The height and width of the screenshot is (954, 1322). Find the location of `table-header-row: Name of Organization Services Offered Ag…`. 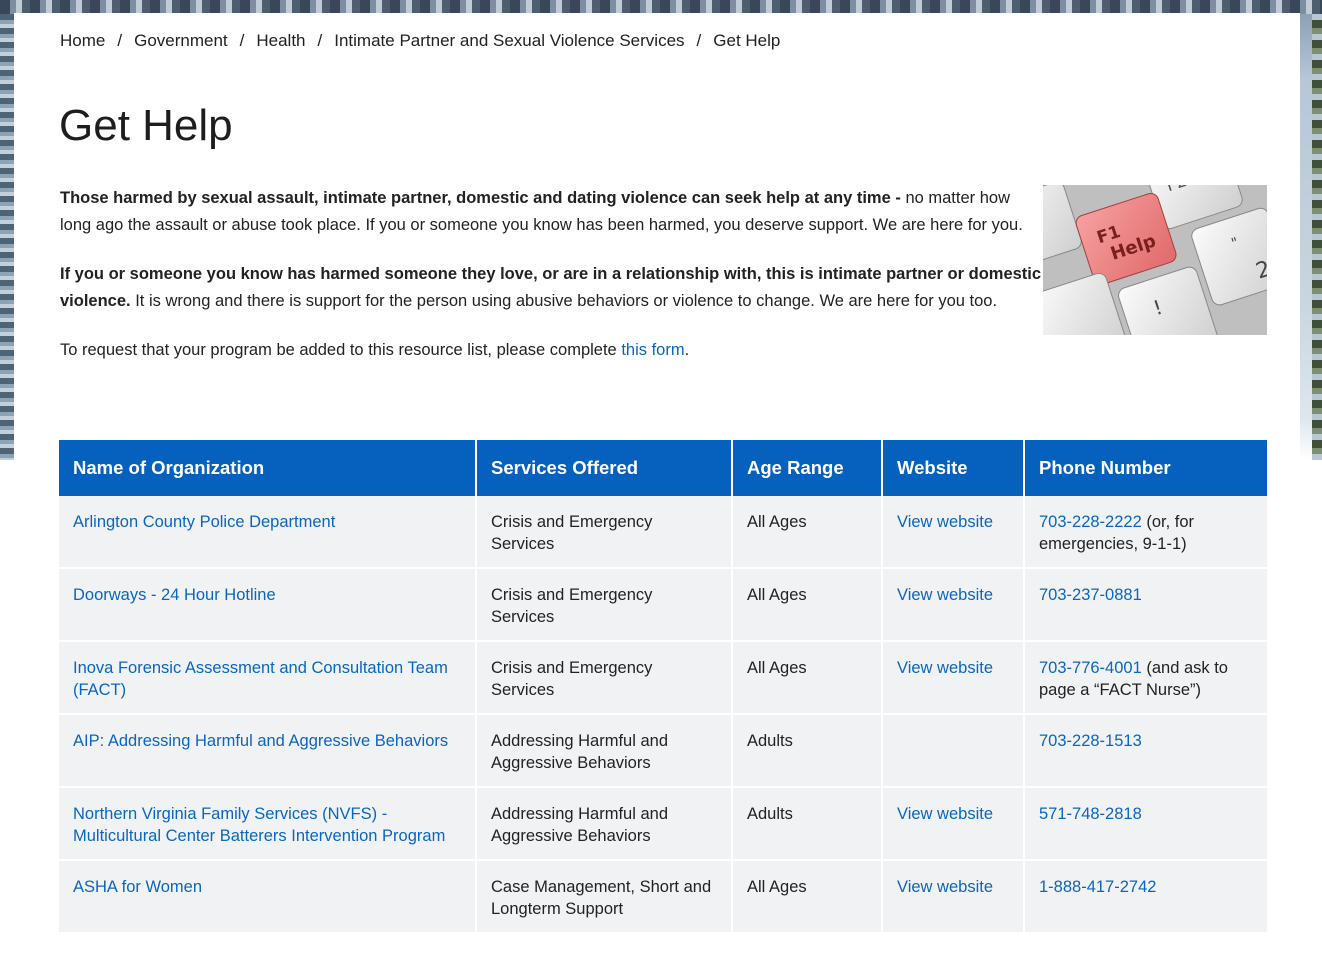

table-header-row: Name of Organization Services Offered Ag… is located at coordinates (663, 468).